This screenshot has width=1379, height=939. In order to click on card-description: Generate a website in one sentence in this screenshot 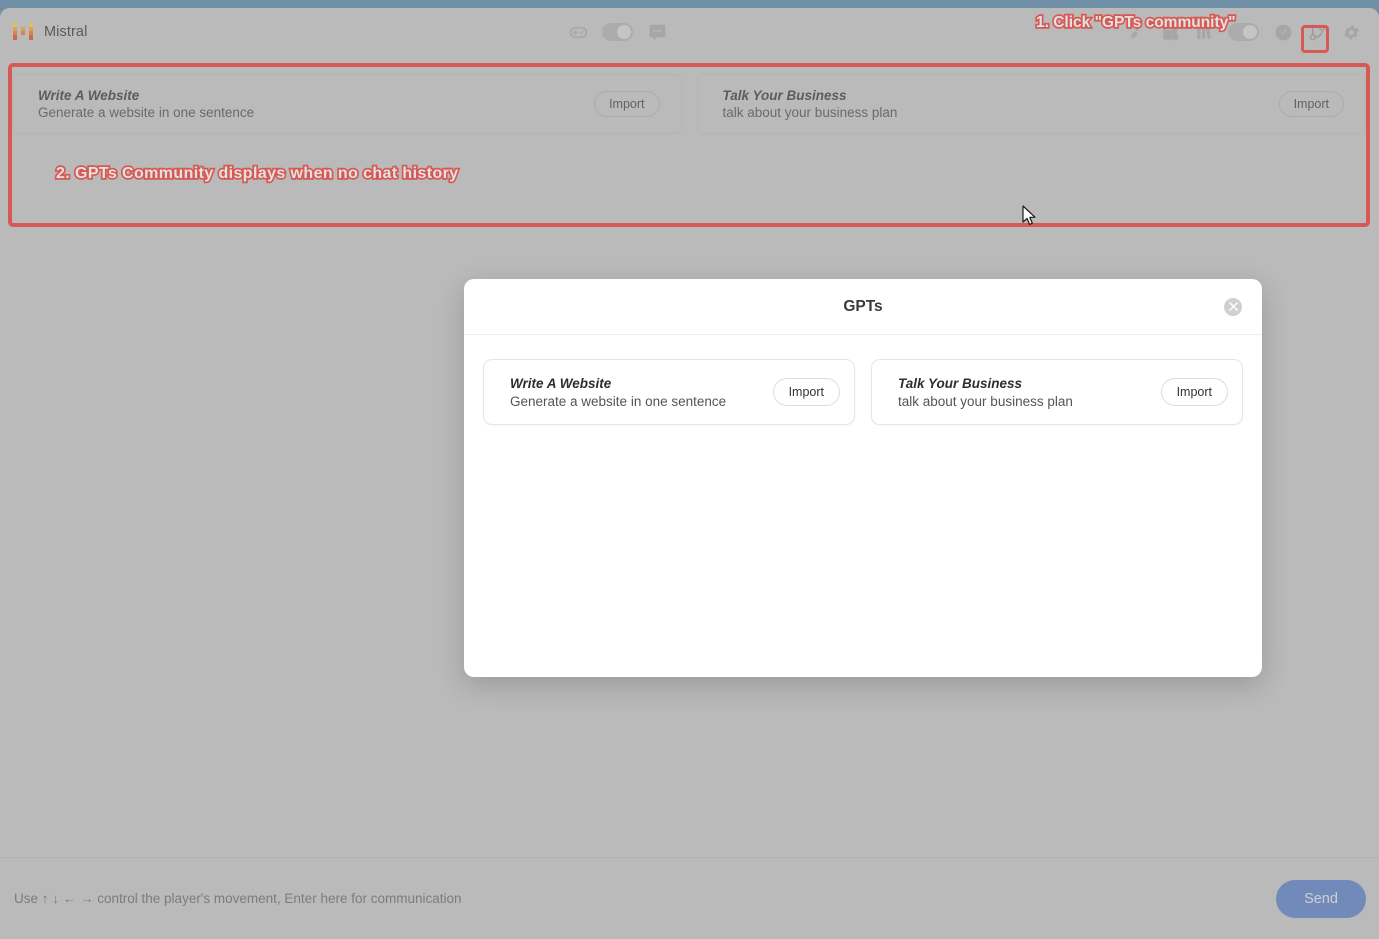, I will do `click(618, 401)`.